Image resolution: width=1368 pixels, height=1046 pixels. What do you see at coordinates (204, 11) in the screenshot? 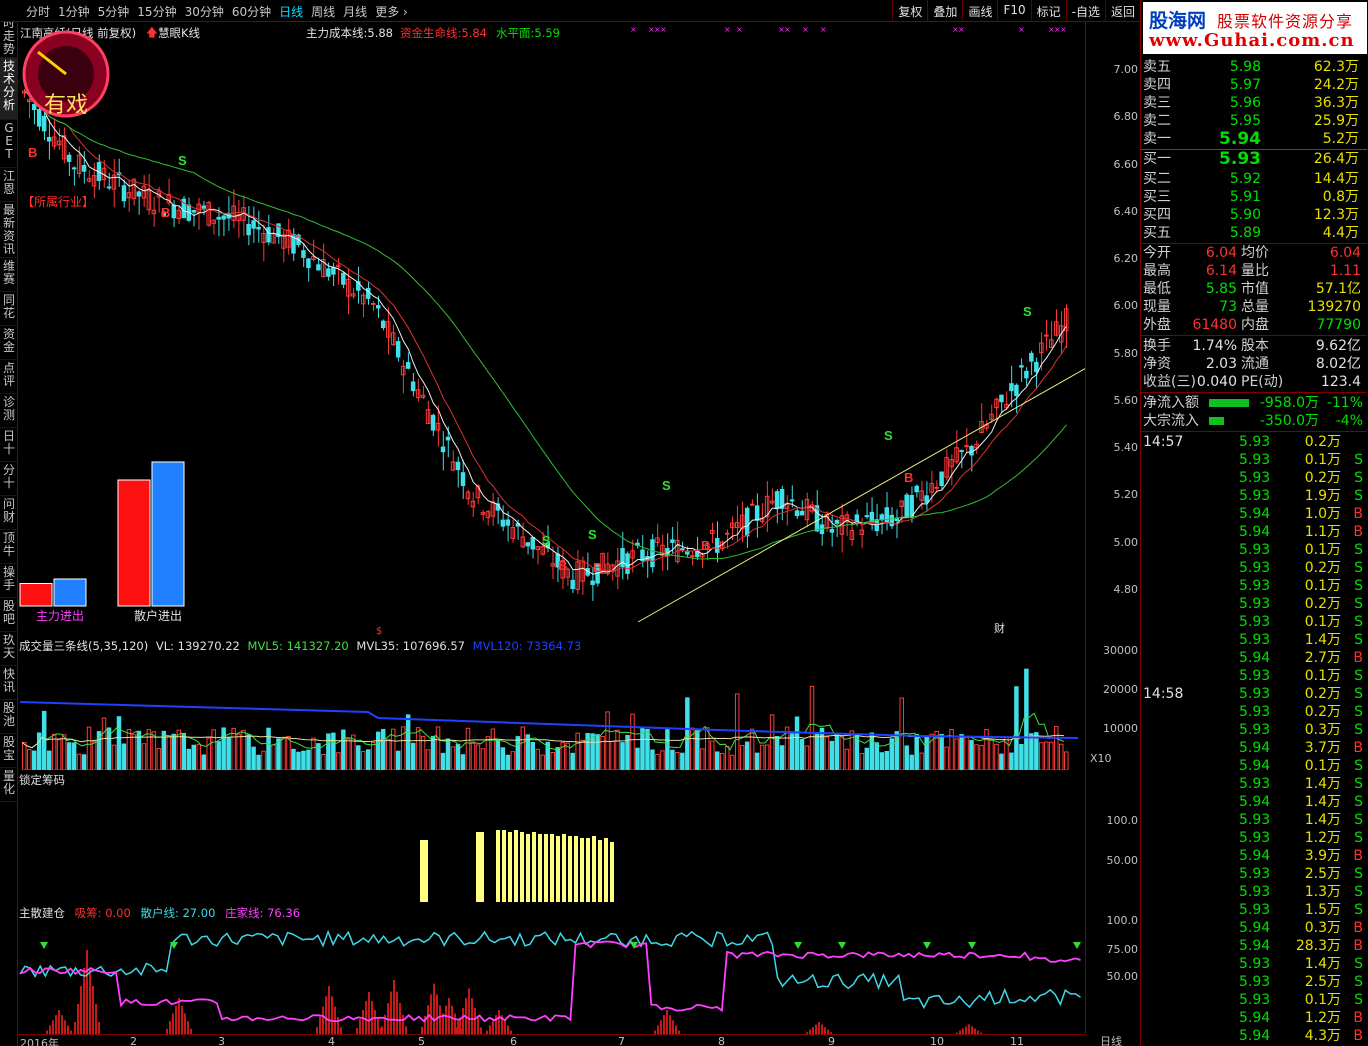
I see `period-tab: 30分钟` at bounding box center [204, 11].